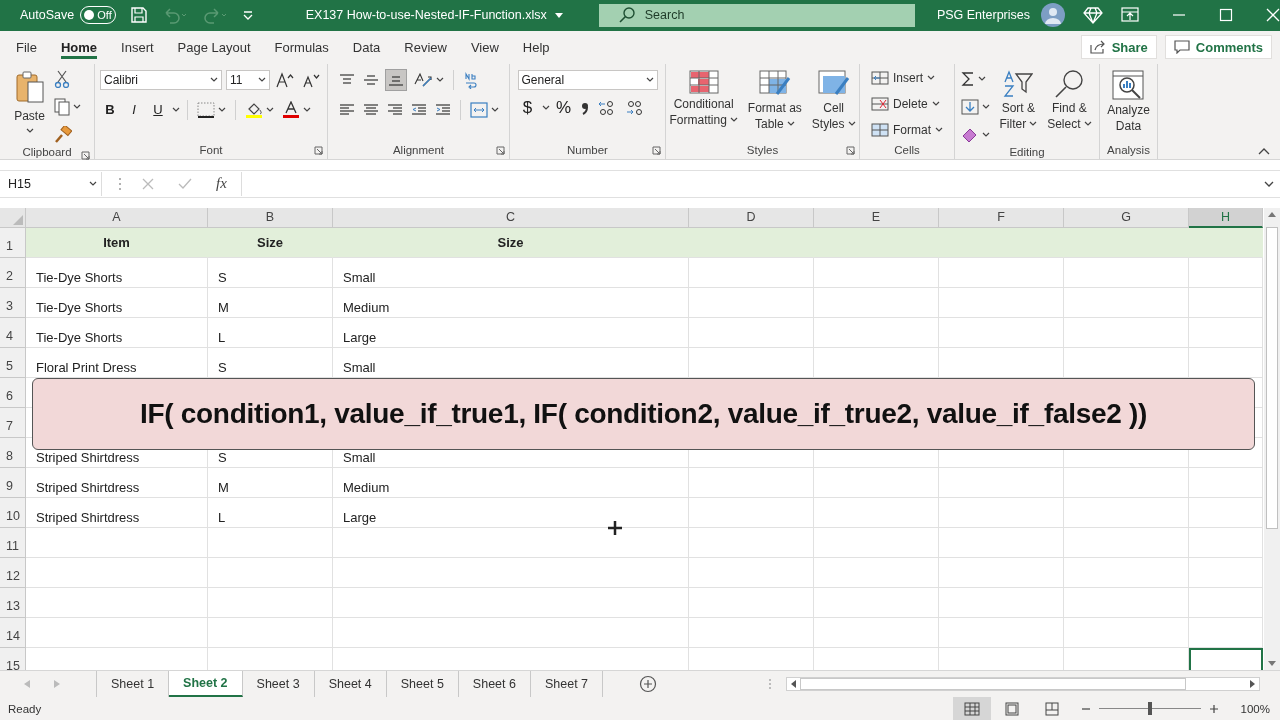 Image resolution: width=1280 pixels, height=720 pixels. What do you see at coordinates (161, 79) in the screenshot?
I see `font-name-field: Calibri` at bounding box center [161, 79].